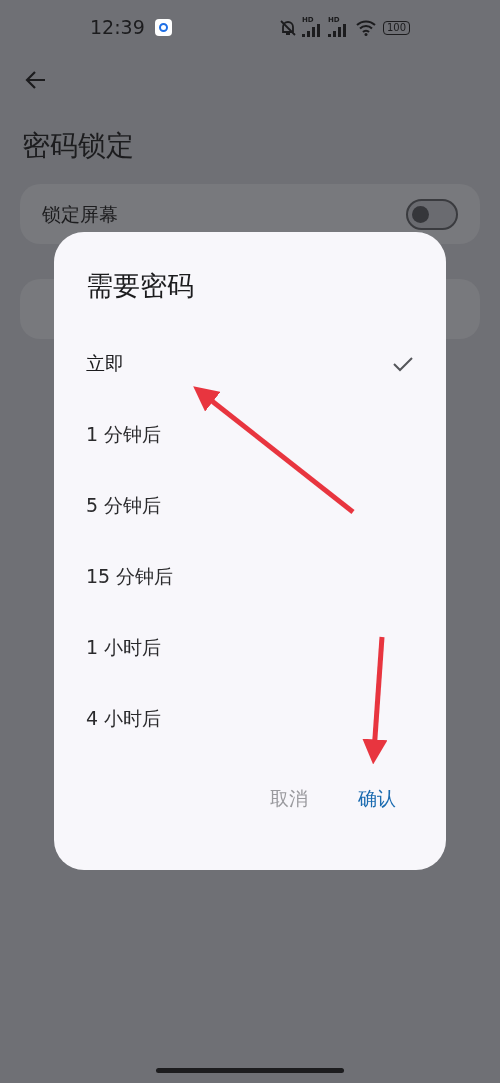  Describe the element at coordinates (377, 798) in the screenshot. I see `confirm-button: 确认` at that location.